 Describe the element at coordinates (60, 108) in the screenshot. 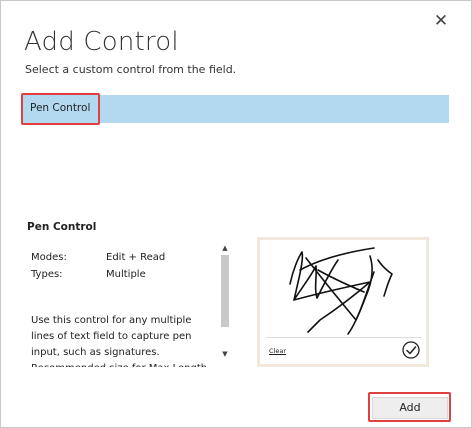

I see `control-list-item-label: Pen Control` at that location.